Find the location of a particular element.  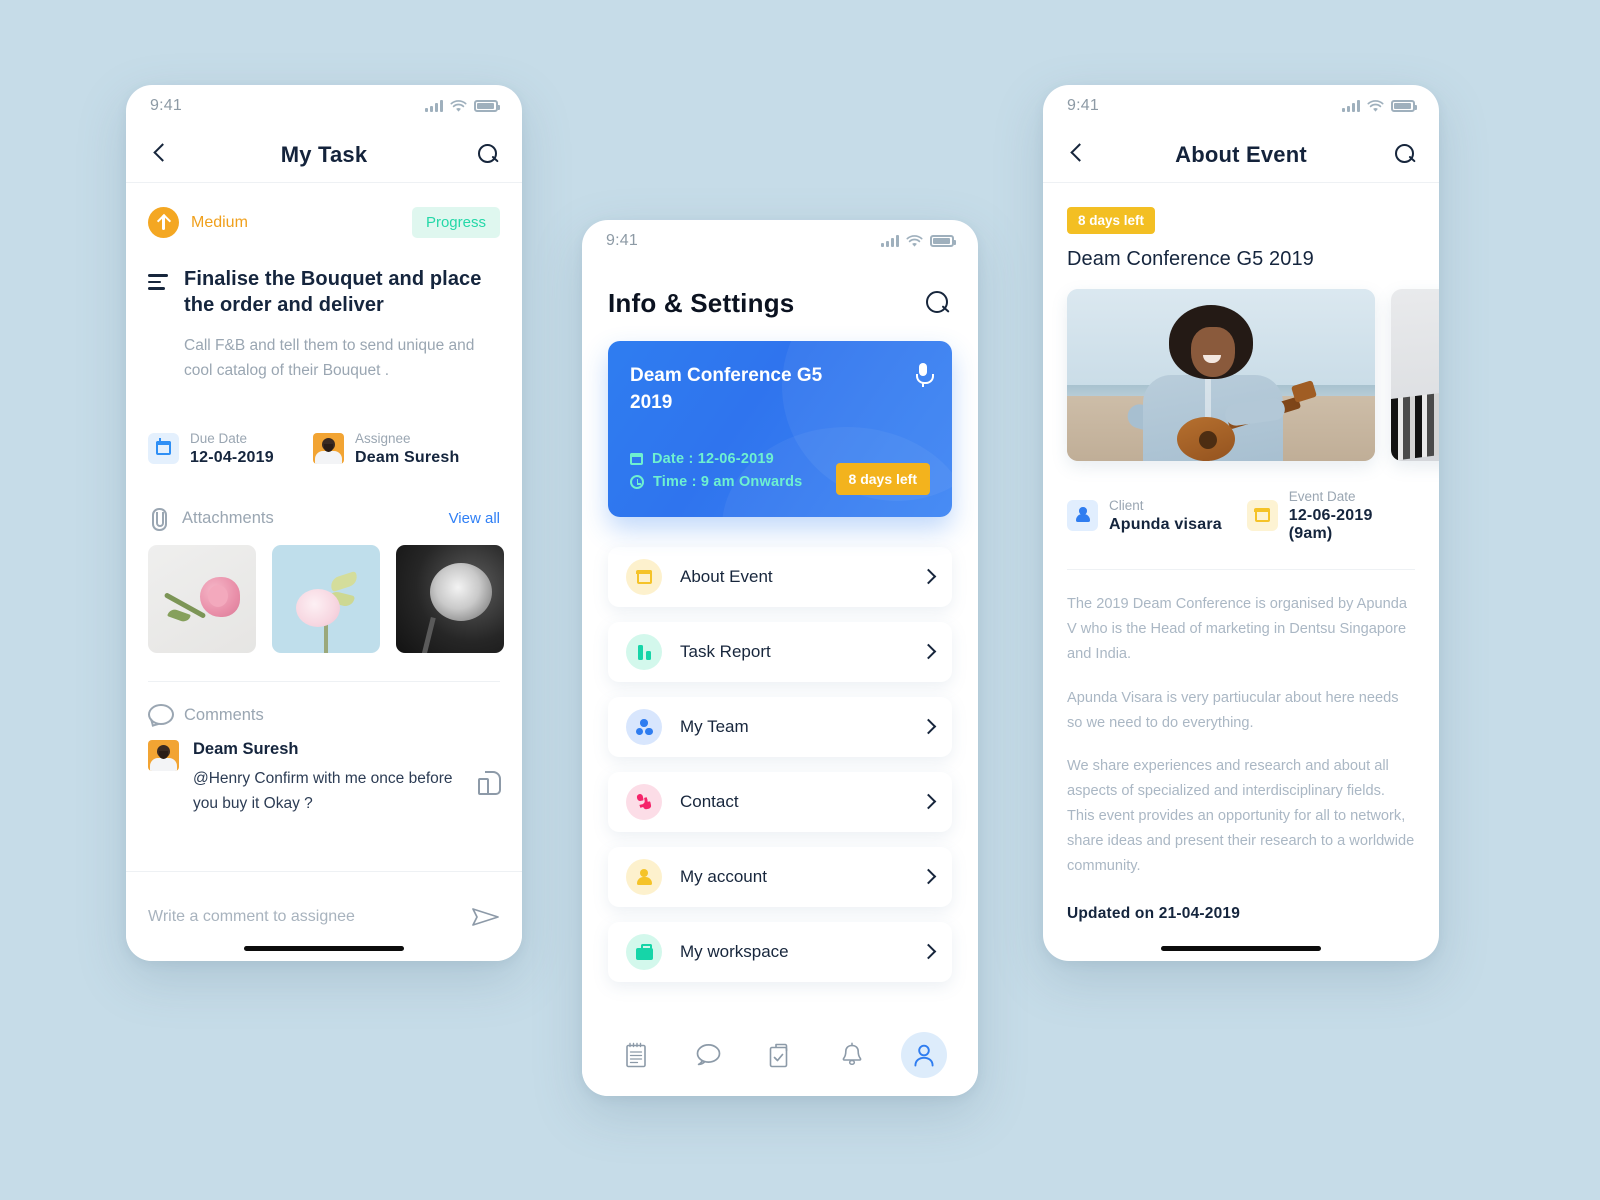

tab-notifications is located at coordinates (852, 1055).